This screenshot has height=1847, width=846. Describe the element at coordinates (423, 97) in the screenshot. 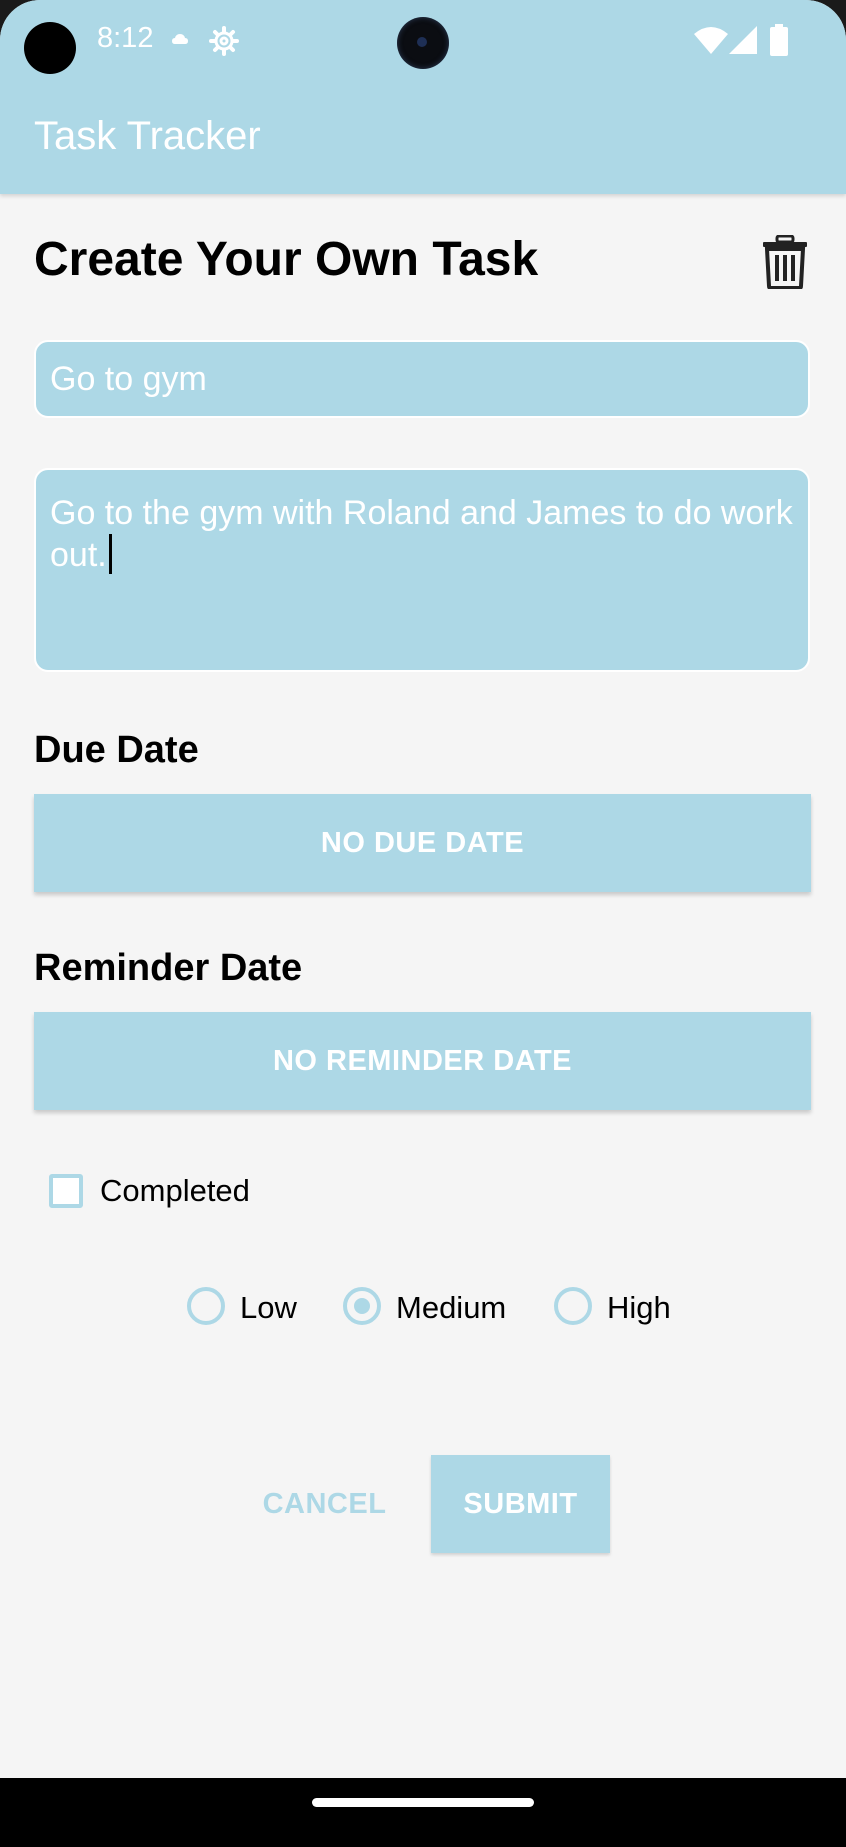

I see `app-bar: 8:12 Task Tracker` at that location.